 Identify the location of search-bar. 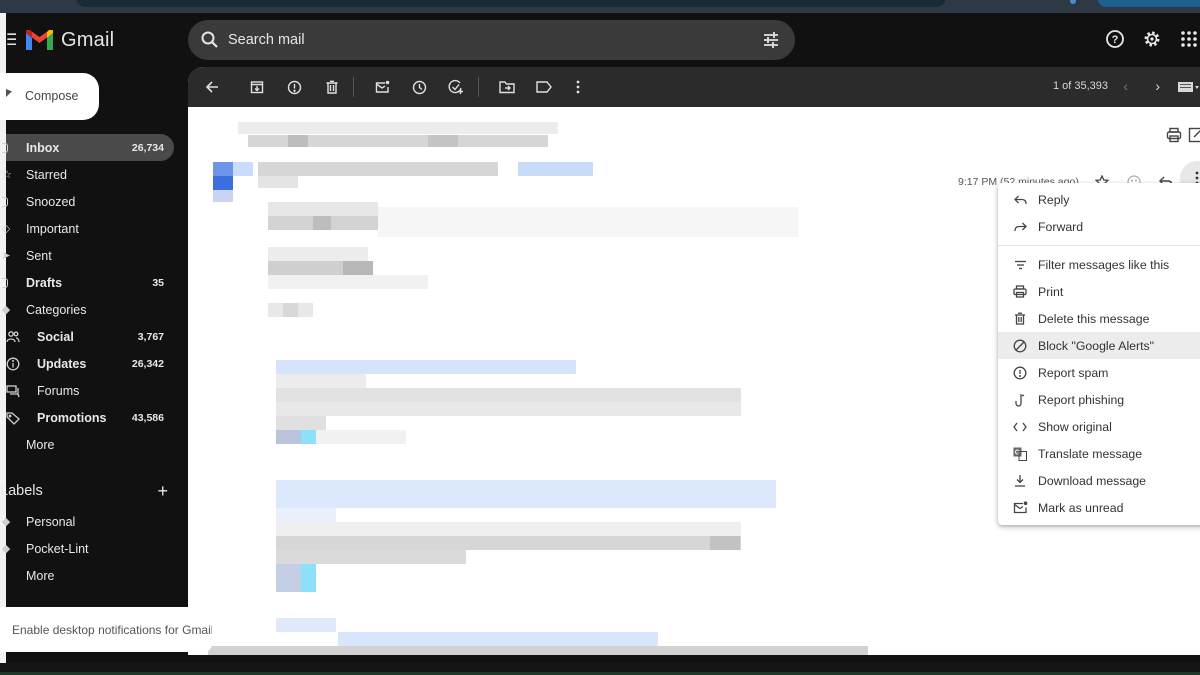
(491, 40).